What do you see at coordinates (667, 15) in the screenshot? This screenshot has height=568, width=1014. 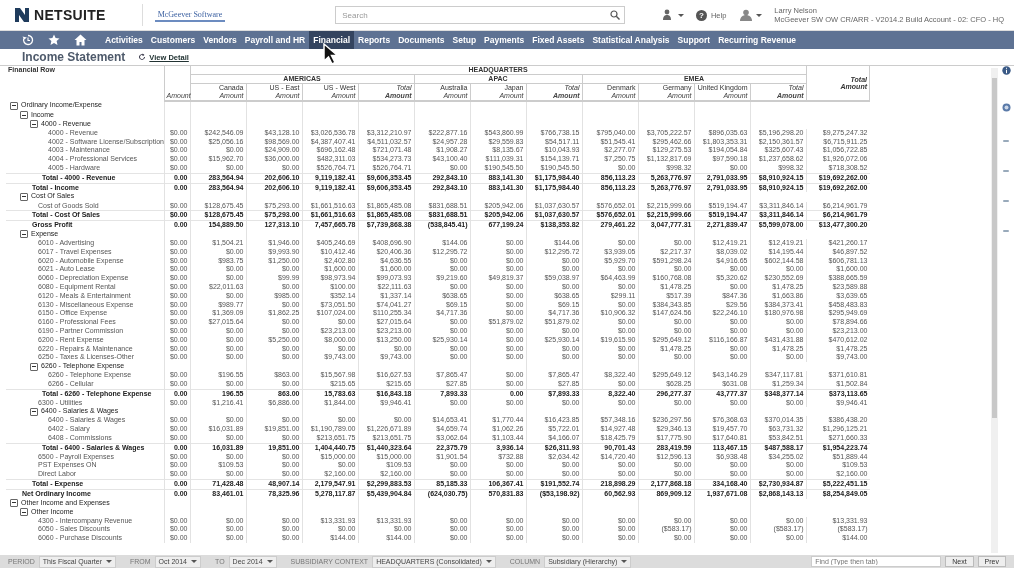 I see `figure-icon` at bounding box center [667, 15].